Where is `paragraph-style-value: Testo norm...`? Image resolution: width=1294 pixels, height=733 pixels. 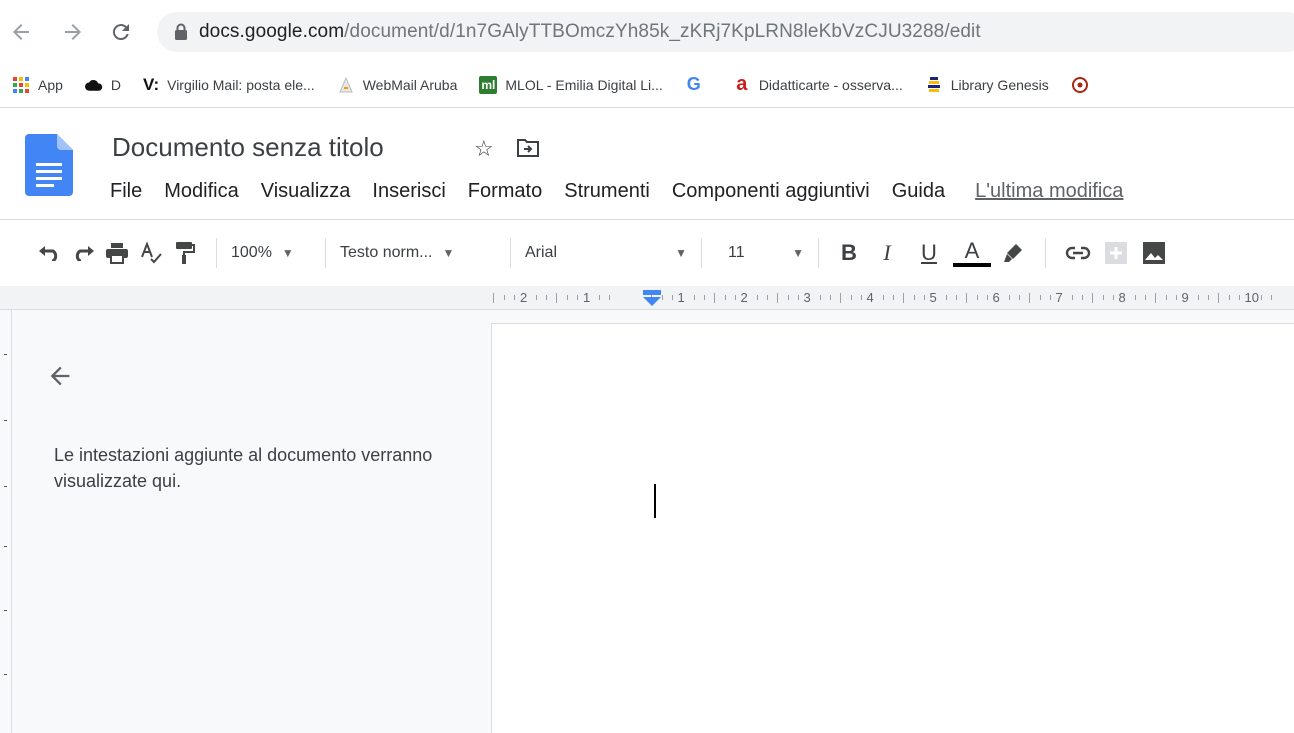 paragraph-style-value: Testo norm... is located at coordinates (386, 252).